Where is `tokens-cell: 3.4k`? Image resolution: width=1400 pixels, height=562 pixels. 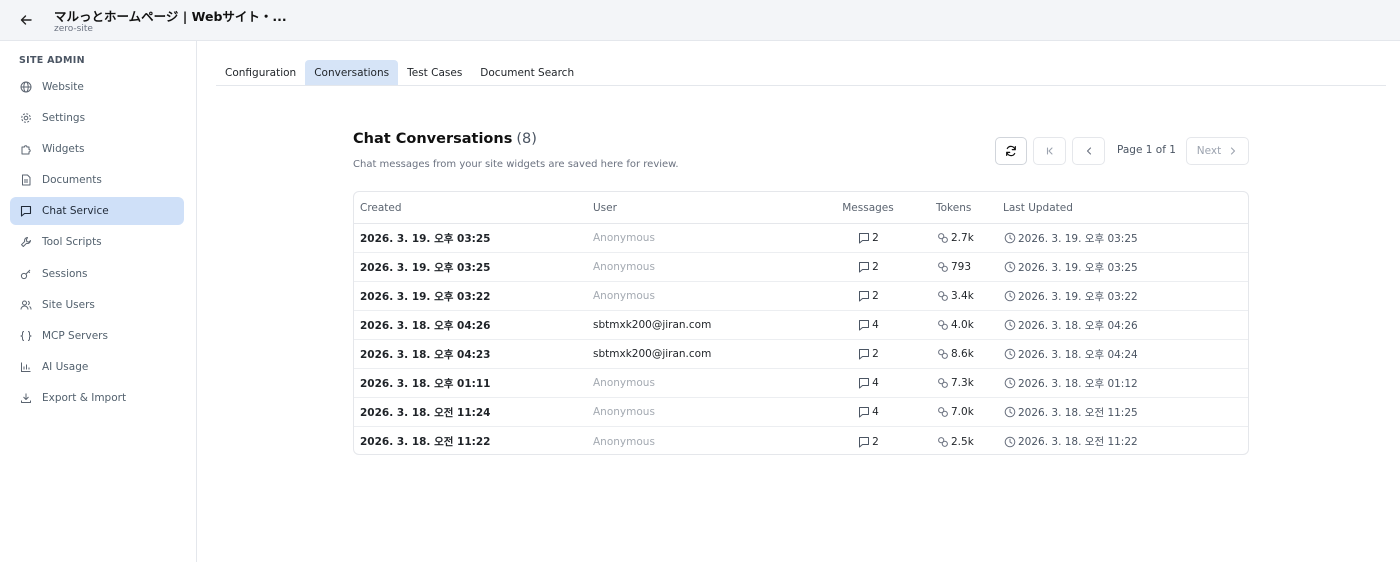 tokens-cell: 3.4k is located at coordinates (955, 296).